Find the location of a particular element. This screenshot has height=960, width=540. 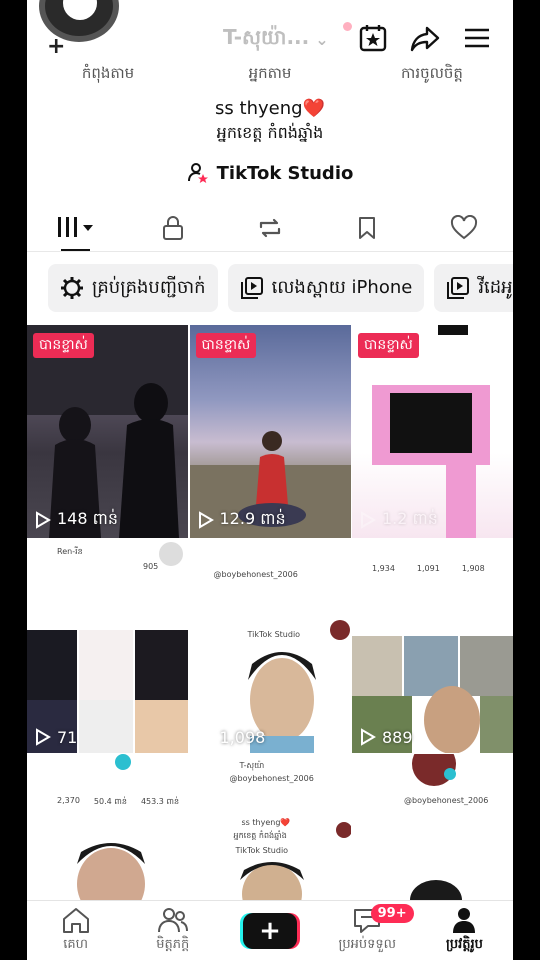

profile-header: + T-សុយ៉ា... ⌄ is located at coordinates (270, 30).